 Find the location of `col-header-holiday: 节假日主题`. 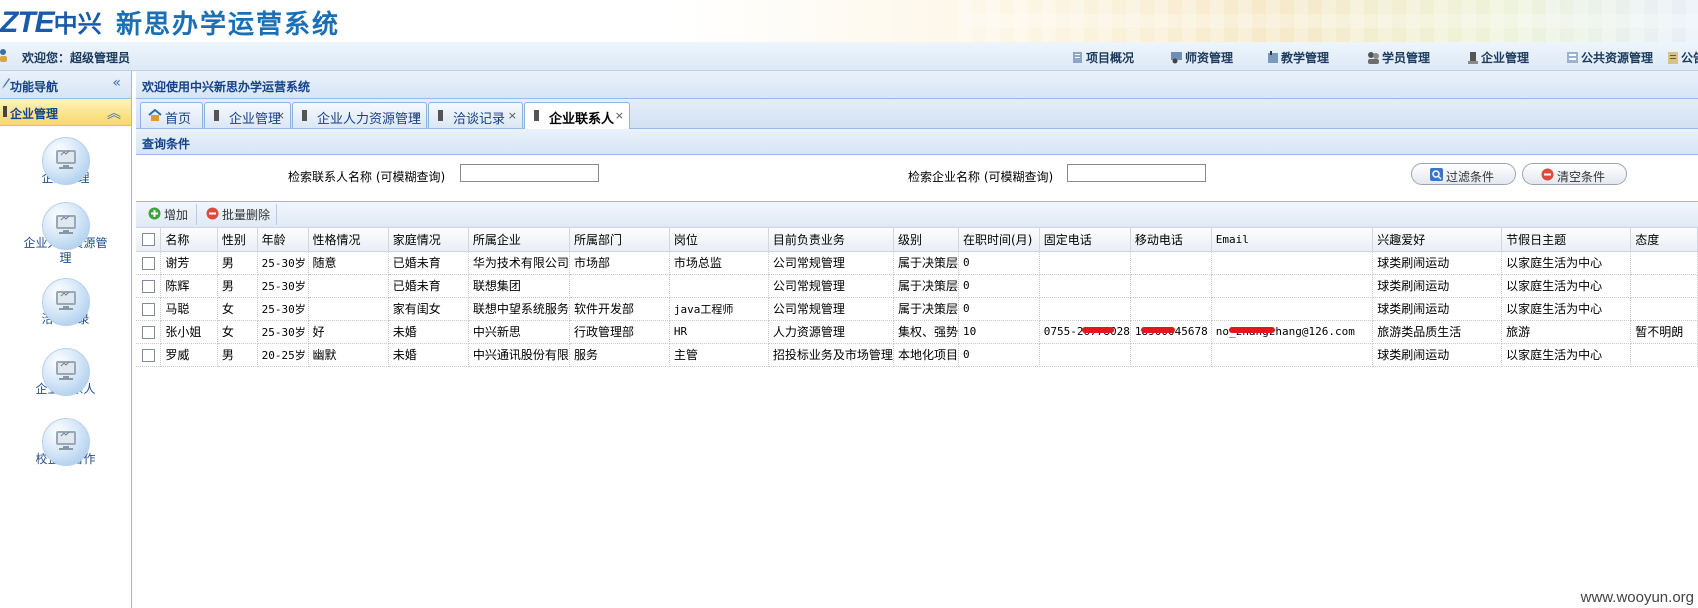

col-header-holiday: 节假日主题 is located at coordinates (1566, 240).